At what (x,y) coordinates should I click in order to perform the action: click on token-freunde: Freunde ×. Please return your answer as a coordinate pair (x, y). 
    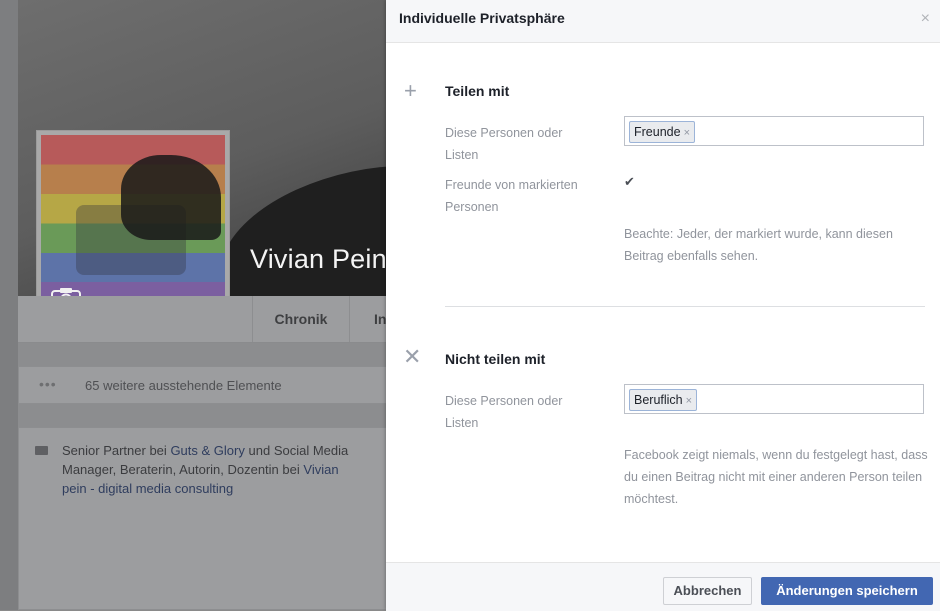
    Looking at the image, I should click on (662, 132).